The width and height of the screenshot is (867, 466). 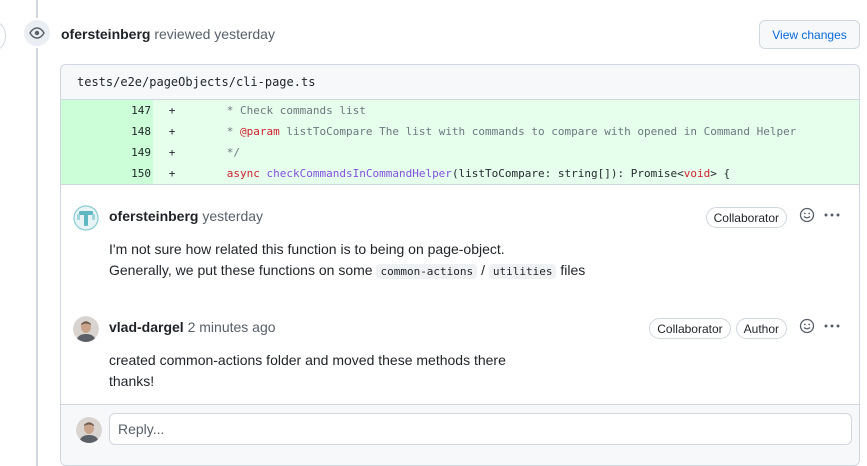 I want to click on comment-text: /, so click(x=483, y=270).